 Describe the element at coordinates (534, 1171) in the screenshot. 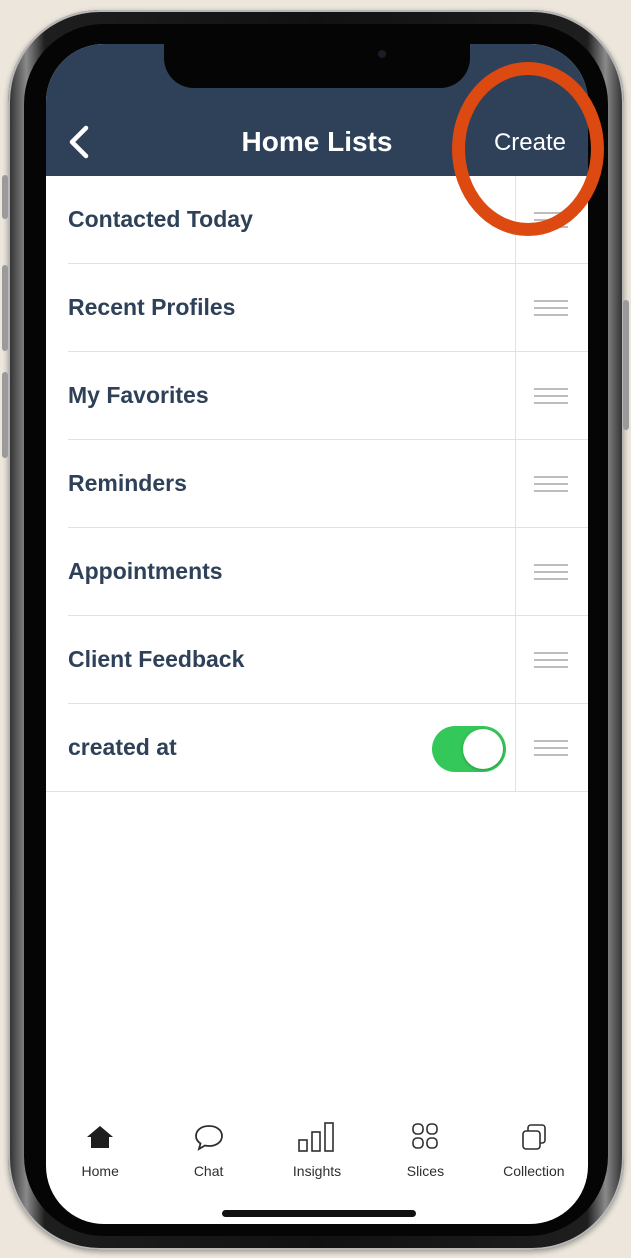

I see `tab-label: Collection` at that location.